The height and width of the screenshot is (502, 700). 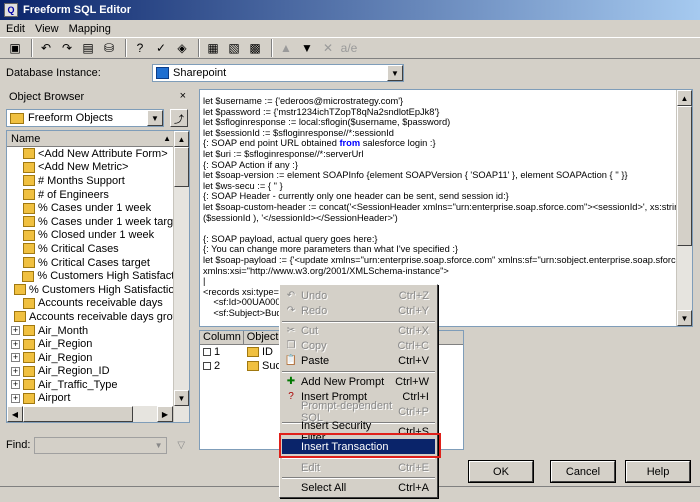 I want to click on tree-item: # of Engineers, so click(x=98, y=195).